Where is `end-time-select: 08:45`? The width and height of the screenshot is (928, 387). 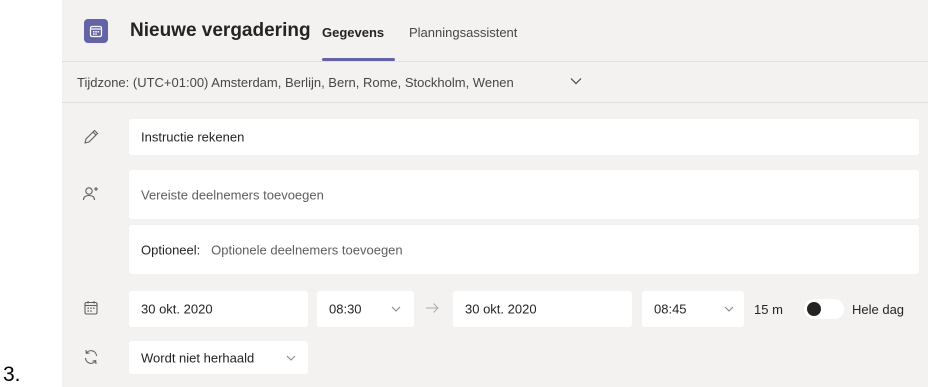
end-time-select: 08:45 is located at coordinates (693, 309).